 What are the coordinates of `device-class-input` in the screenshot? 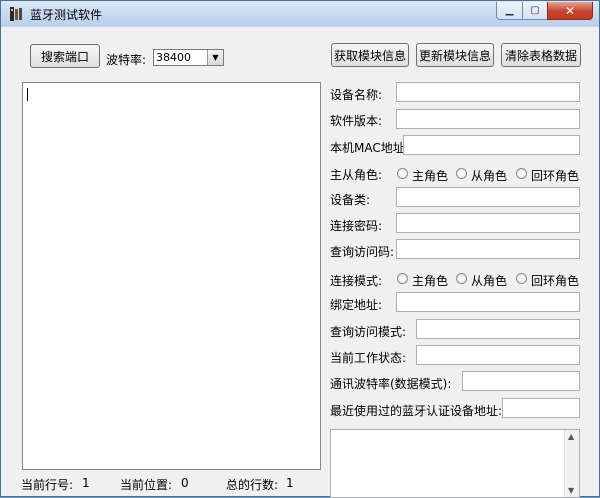 It's located at (488, 197).